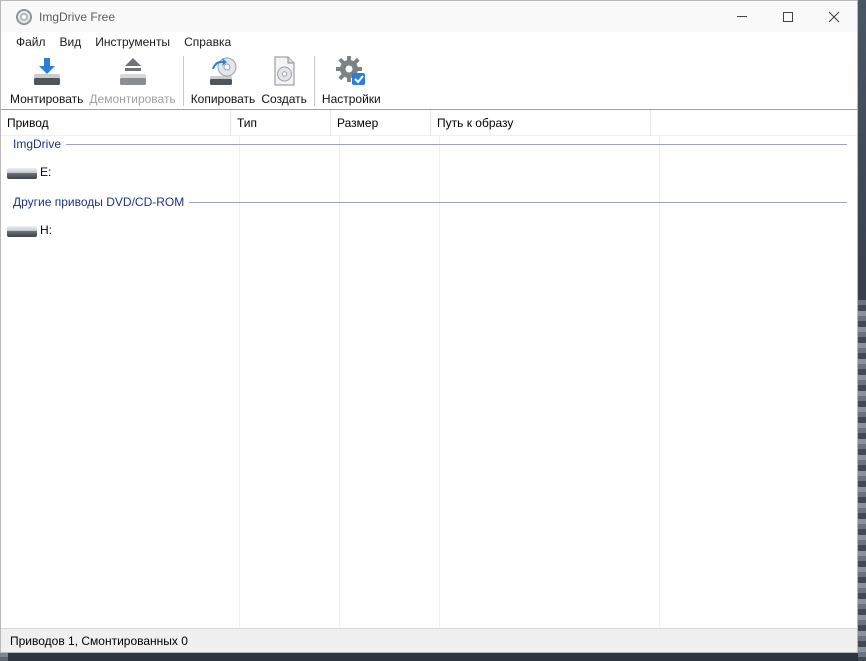 Image resolution: width=866 pixels, height=661 pixels. Describe the element at coordinates (47, 71) in the screenshot. I see `mount-icon` at that location.